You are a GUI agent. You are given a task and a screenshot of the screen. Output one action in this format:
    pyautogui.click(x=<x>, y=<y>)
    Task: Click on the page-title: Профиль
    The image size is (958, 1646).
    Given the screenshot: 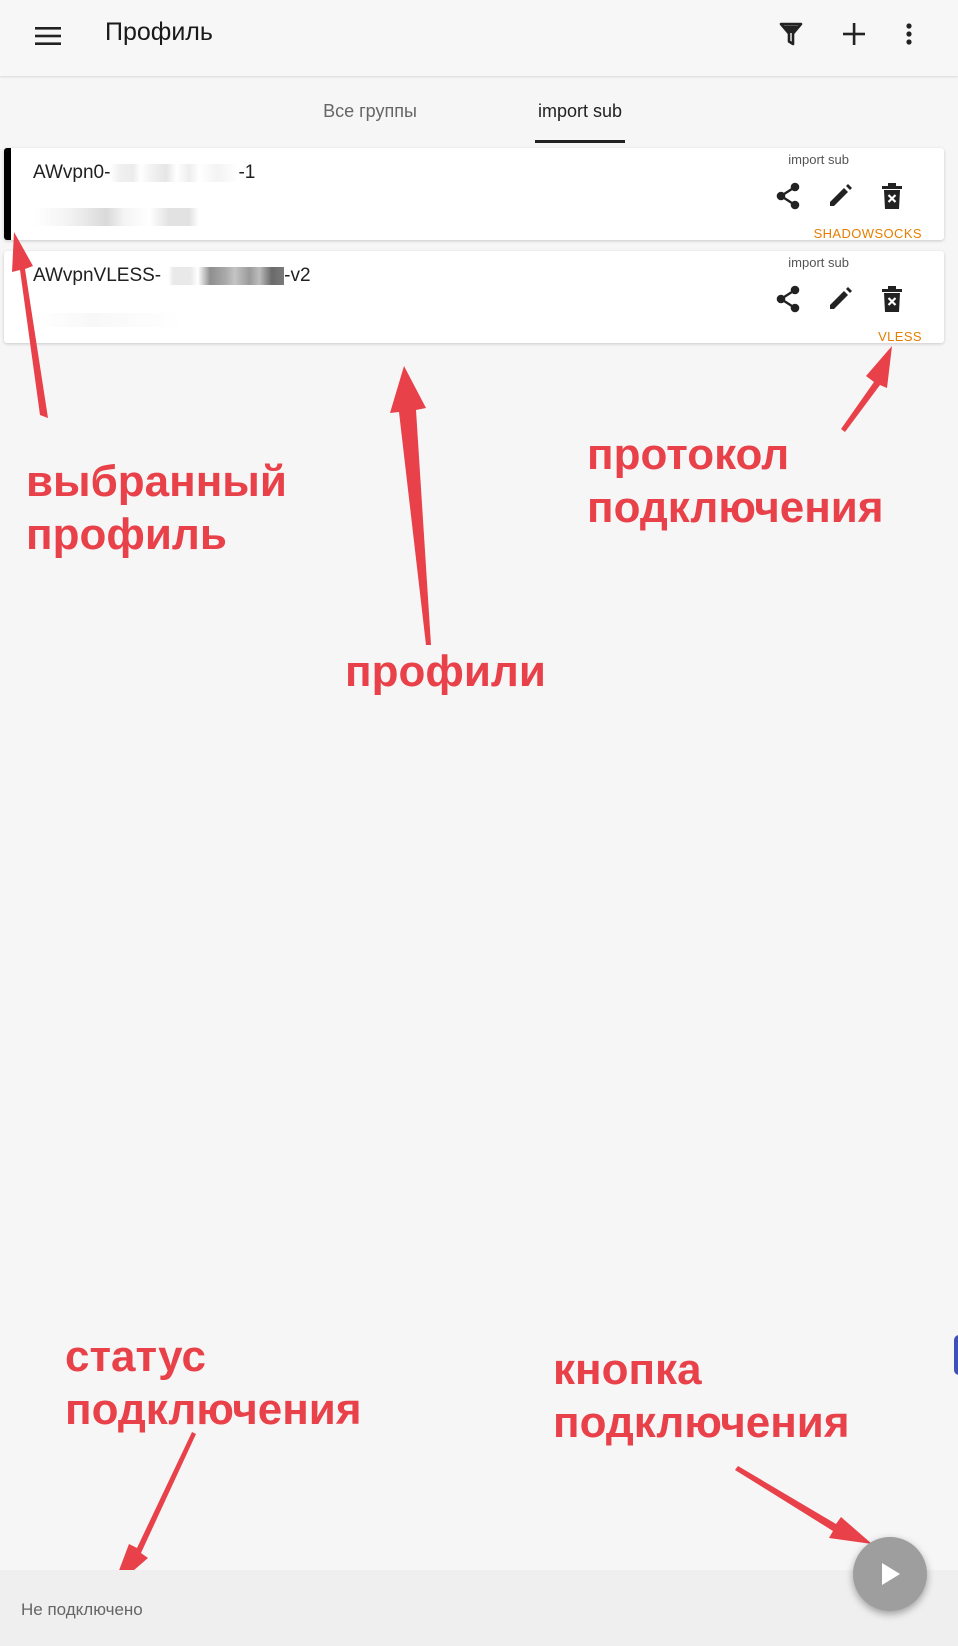 What is the action you would take?
    pyautogui.click(x=159, y=32)
    